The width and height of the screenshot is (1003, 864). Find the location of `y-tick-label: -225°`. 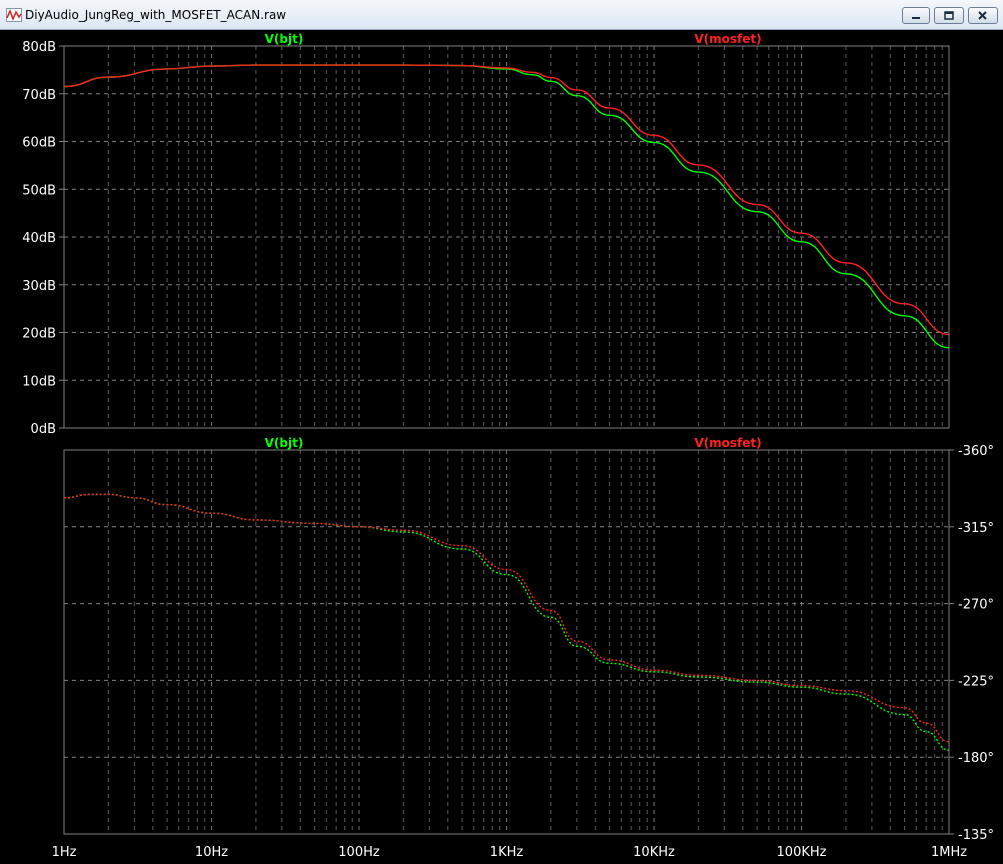

y-tick-label: -225° is located at coordinates (976, 681).